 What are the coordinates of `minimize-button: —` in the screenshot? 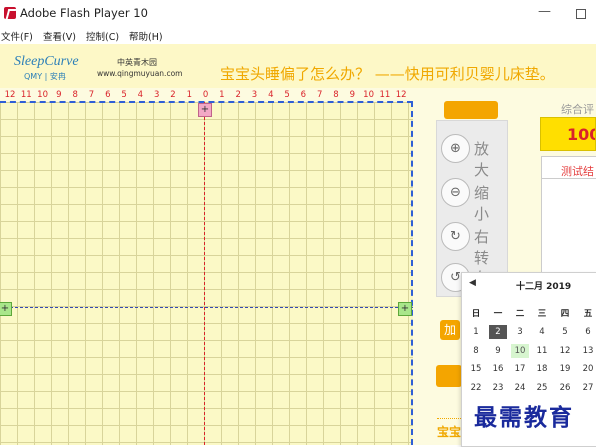 It's located at (544, 11).